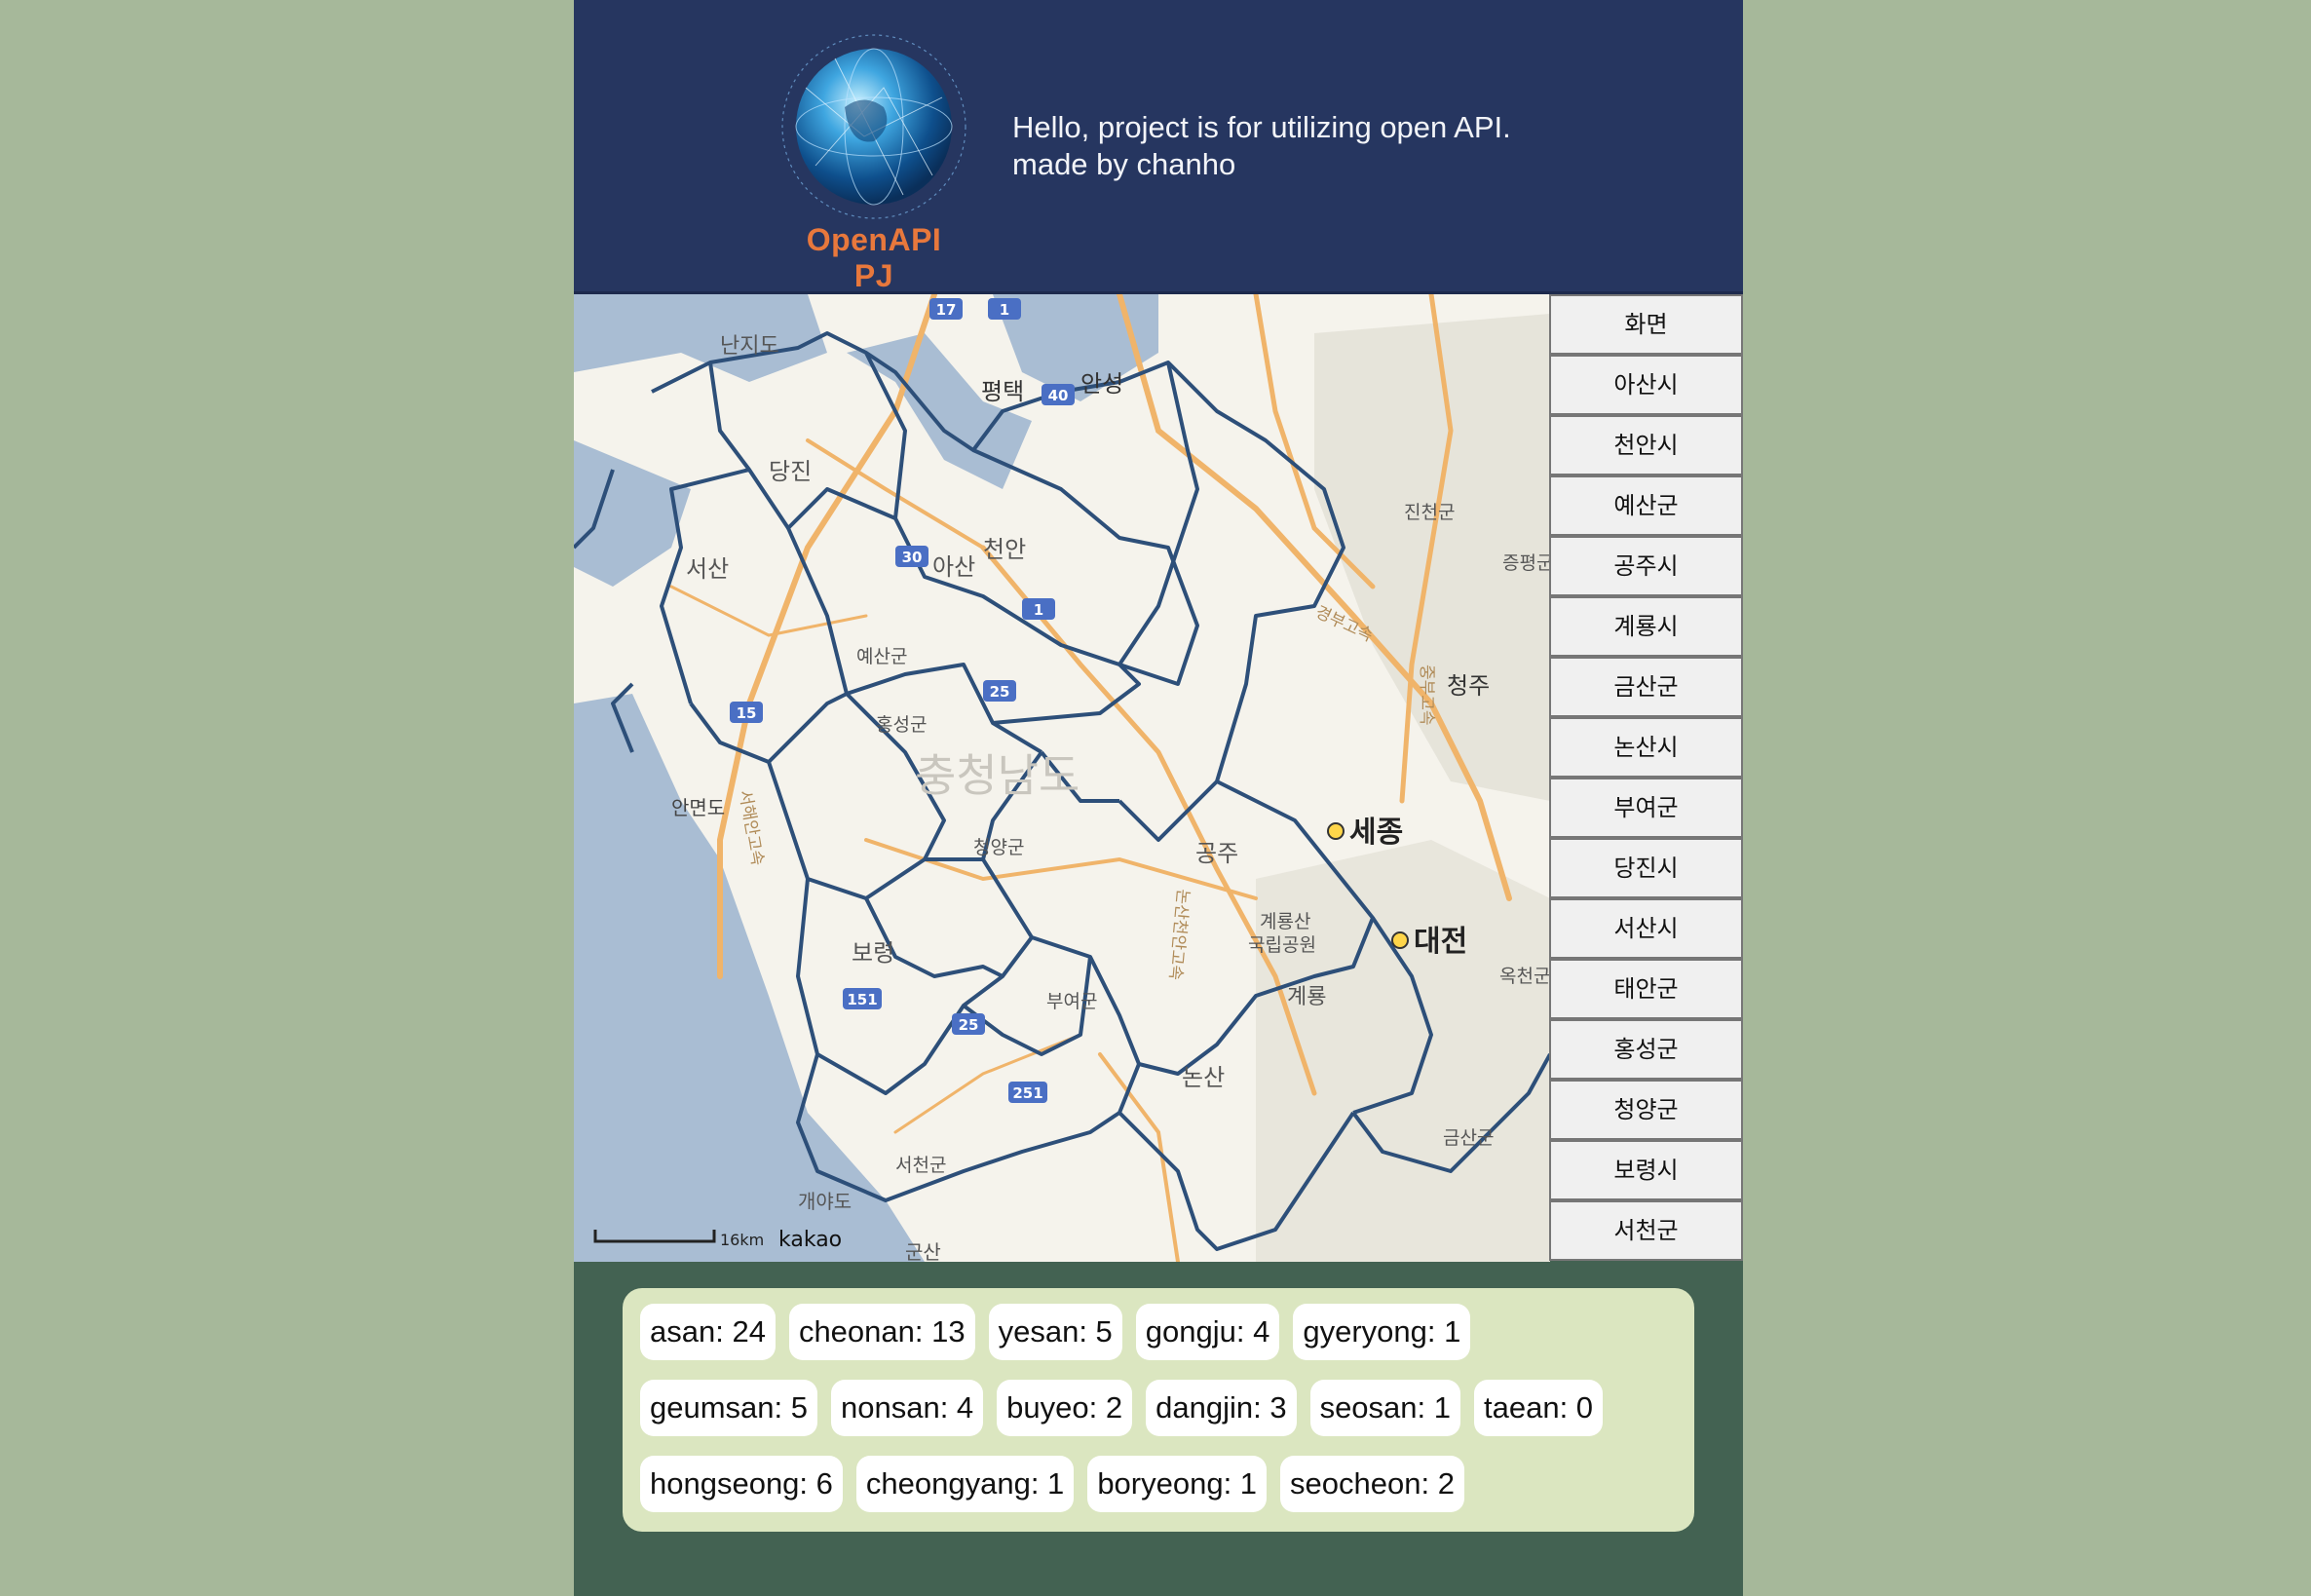 The width and height of the screenshot is (2311, 1596). Describe the element at coordinates (1524, 977) in the screenshot. I see `label-okcheon: 옥천군` at that location.